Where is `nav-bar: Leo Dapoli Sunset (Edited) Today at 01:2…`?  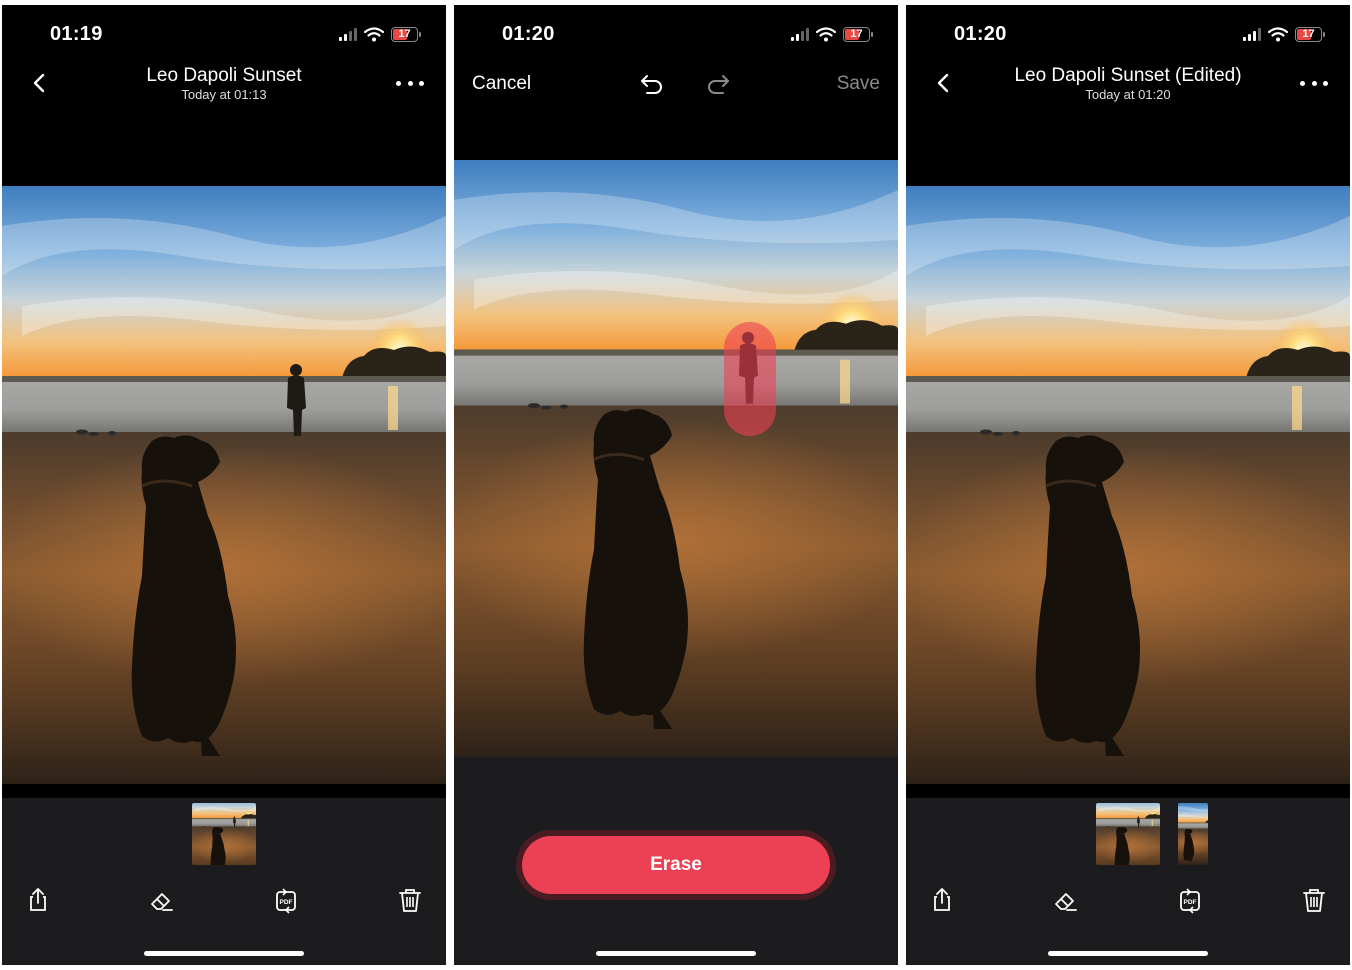
nav-bar: Leo Dapoli Sunset (Edited) Today at 01:2… is located at coordinates (1128, 87).